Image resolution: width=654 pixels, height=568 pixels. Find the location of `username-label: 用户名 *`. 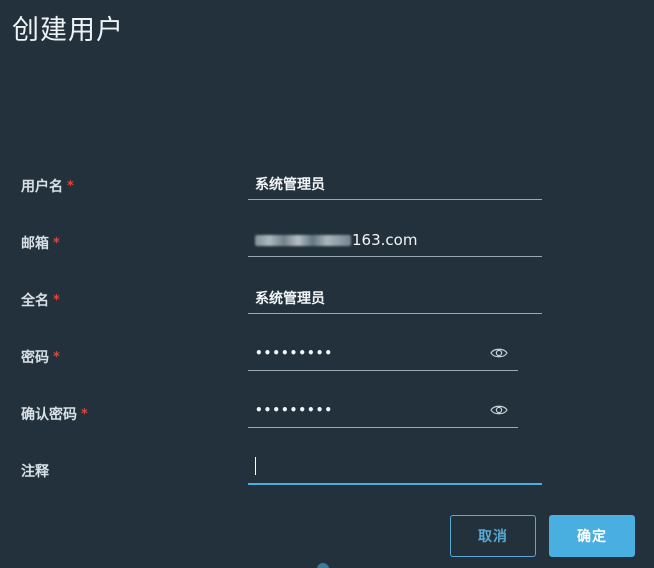

username-label: 用户名 * is located at coordinates (47, 186).